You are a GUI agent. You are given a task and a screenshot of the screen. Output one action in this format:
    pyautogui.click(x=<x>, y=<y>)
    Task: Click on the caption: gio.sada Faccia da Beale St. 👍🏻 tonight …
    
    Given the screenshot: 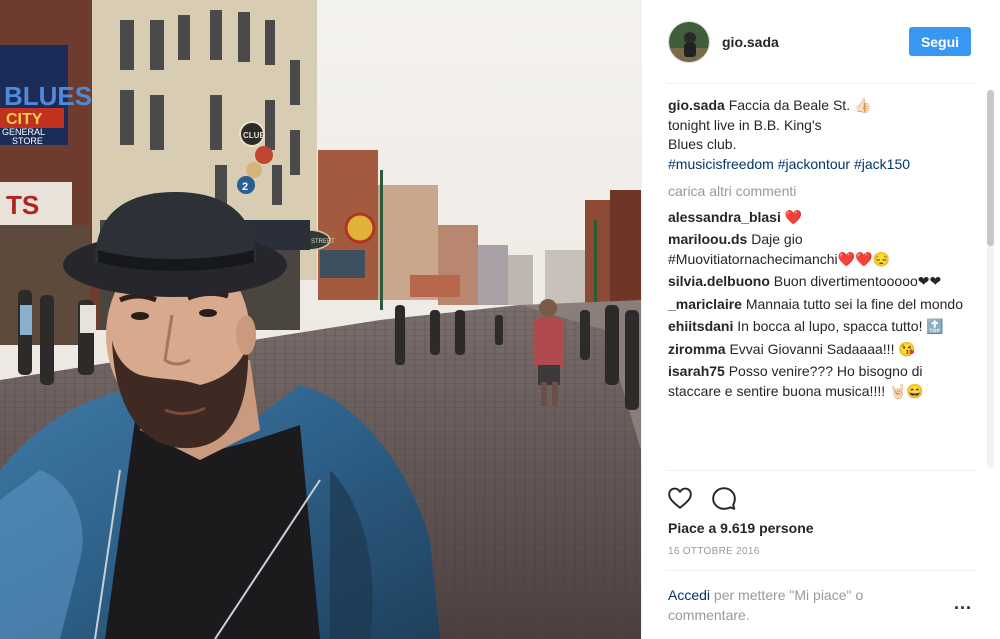 What is the action you would take?
    pyautogui.click(x=818, y=135)
    